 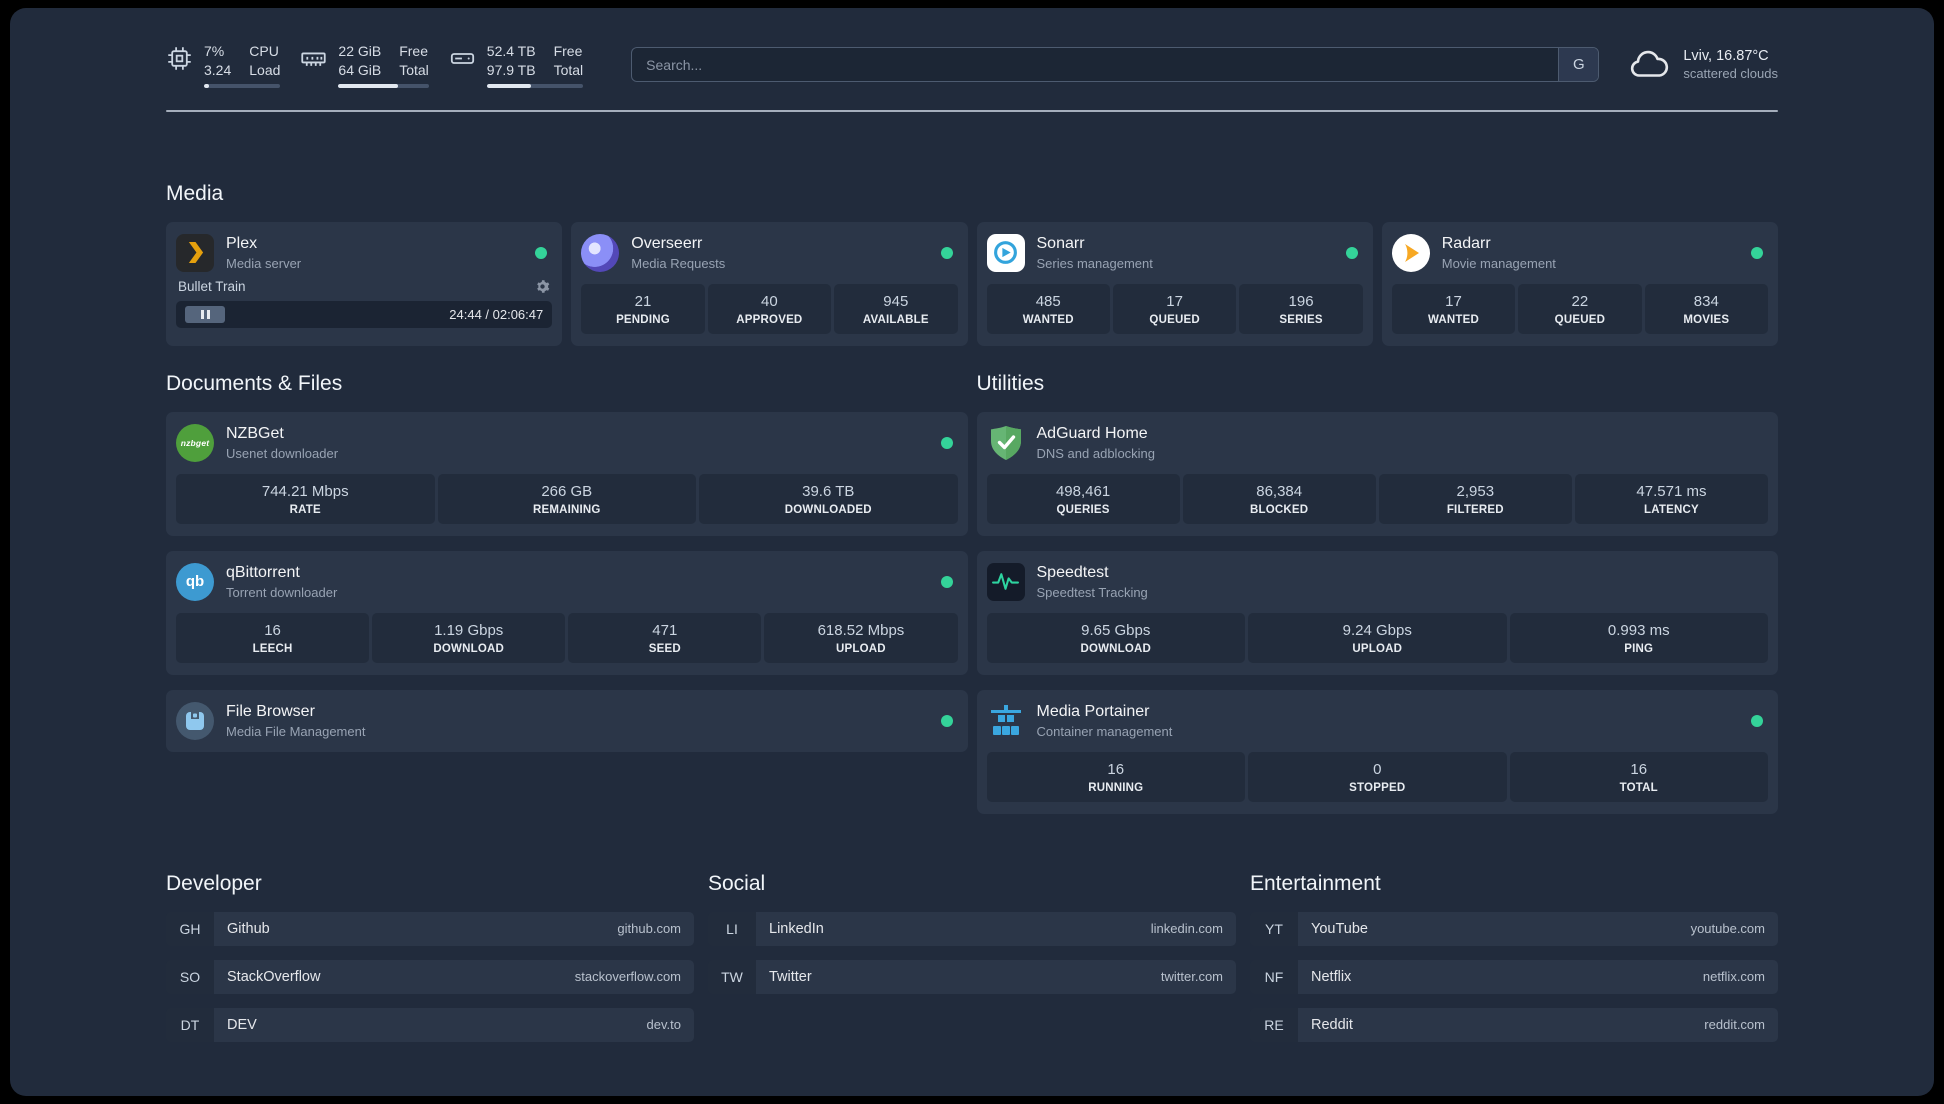 What do you see at coordinates (769, 252) in the screenshot?
I see `service-link-overseerr: Overseerr Media Requests` at bounding box center [769, 252].